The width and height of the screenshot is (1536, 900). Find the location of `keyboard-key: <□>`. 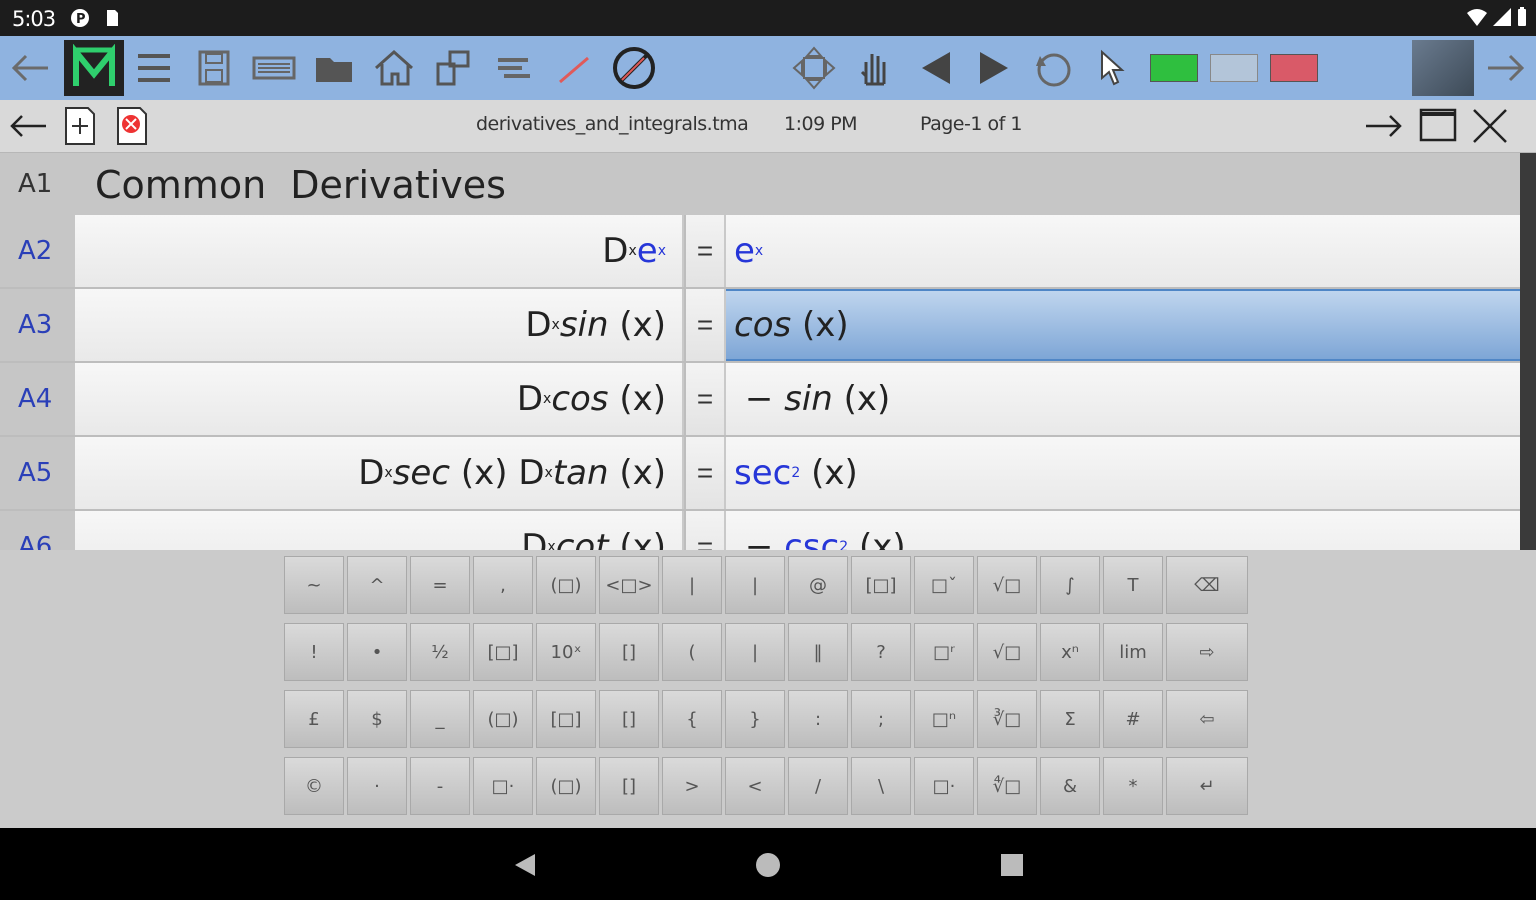

keyboard-key: <□> is located at coordinates (629, 585).